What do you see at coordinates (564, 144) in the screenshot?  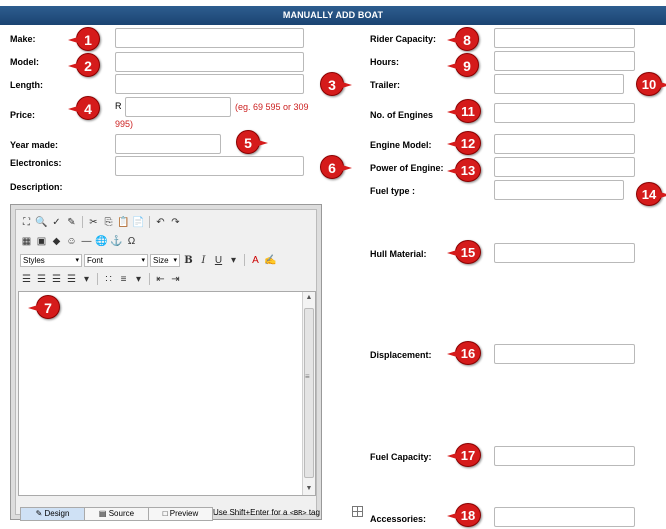 I see `engine-model-input` at bounding box center [564, 144].